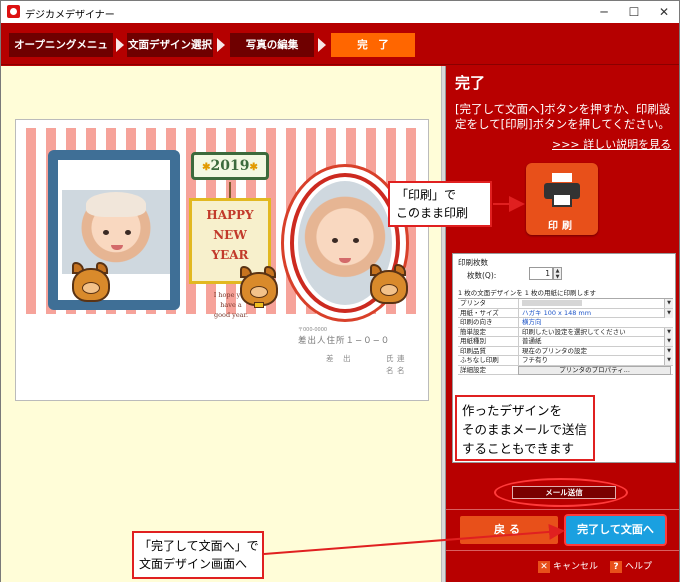 This screenshot has width=680, height=582. Describe the element at coordinates (230, 190) in the screenshot. I see `sign-string` at that location.